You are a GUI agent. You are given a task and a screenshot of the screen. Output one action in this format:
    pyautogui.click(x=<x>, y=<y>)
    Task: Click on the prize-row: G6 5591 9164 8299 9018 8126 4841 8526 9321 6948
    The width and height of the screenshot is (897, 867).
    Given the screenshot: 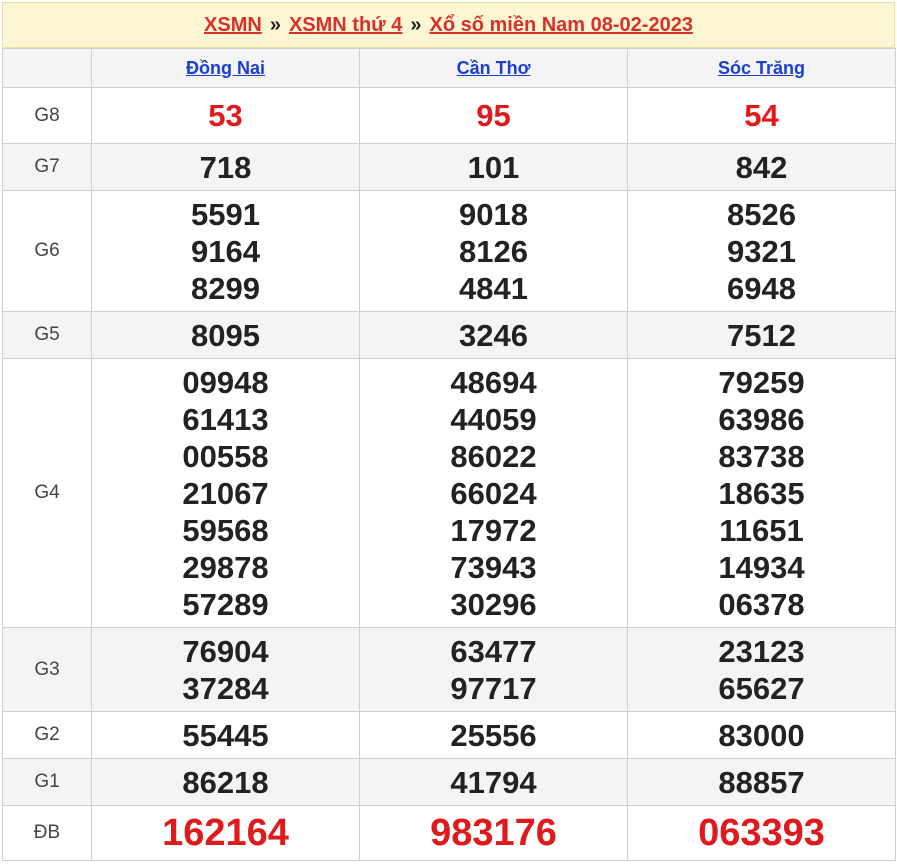 What is the action you would take?
    pyautogui.click(x=449, y=251)
    